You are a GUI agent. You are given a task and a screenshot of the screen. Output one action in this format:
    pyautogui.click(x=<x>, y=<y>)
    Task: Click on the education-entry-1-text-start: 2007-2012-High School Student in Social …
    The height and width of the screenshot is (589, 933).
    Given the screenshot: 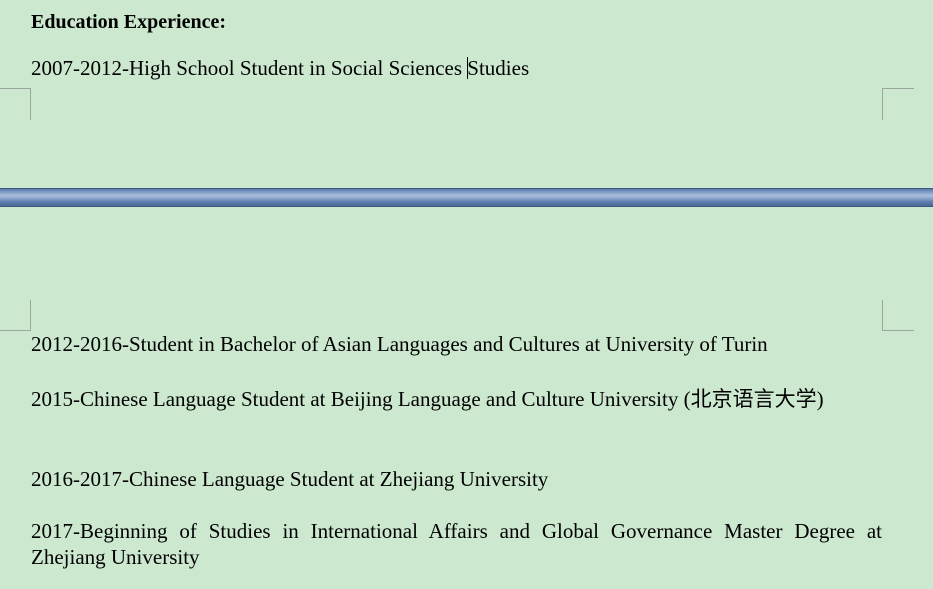 What is the action you would take?
    pyautogui.click(x=249, y=68)
    